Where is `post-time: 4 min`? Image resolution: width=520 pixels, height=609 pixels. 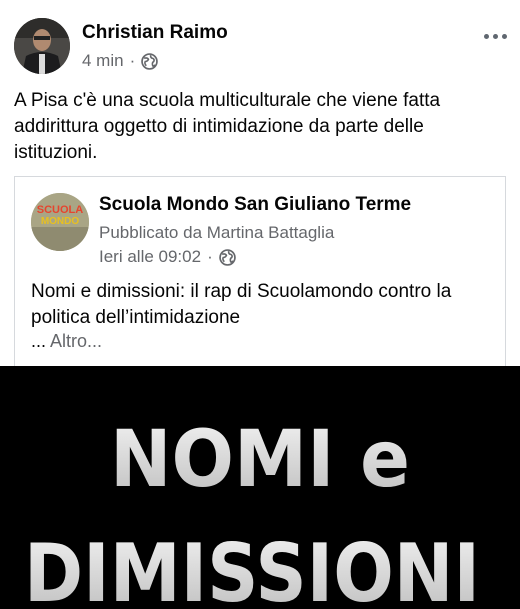 post-time: 4 min is located at coordinates (103, 61).